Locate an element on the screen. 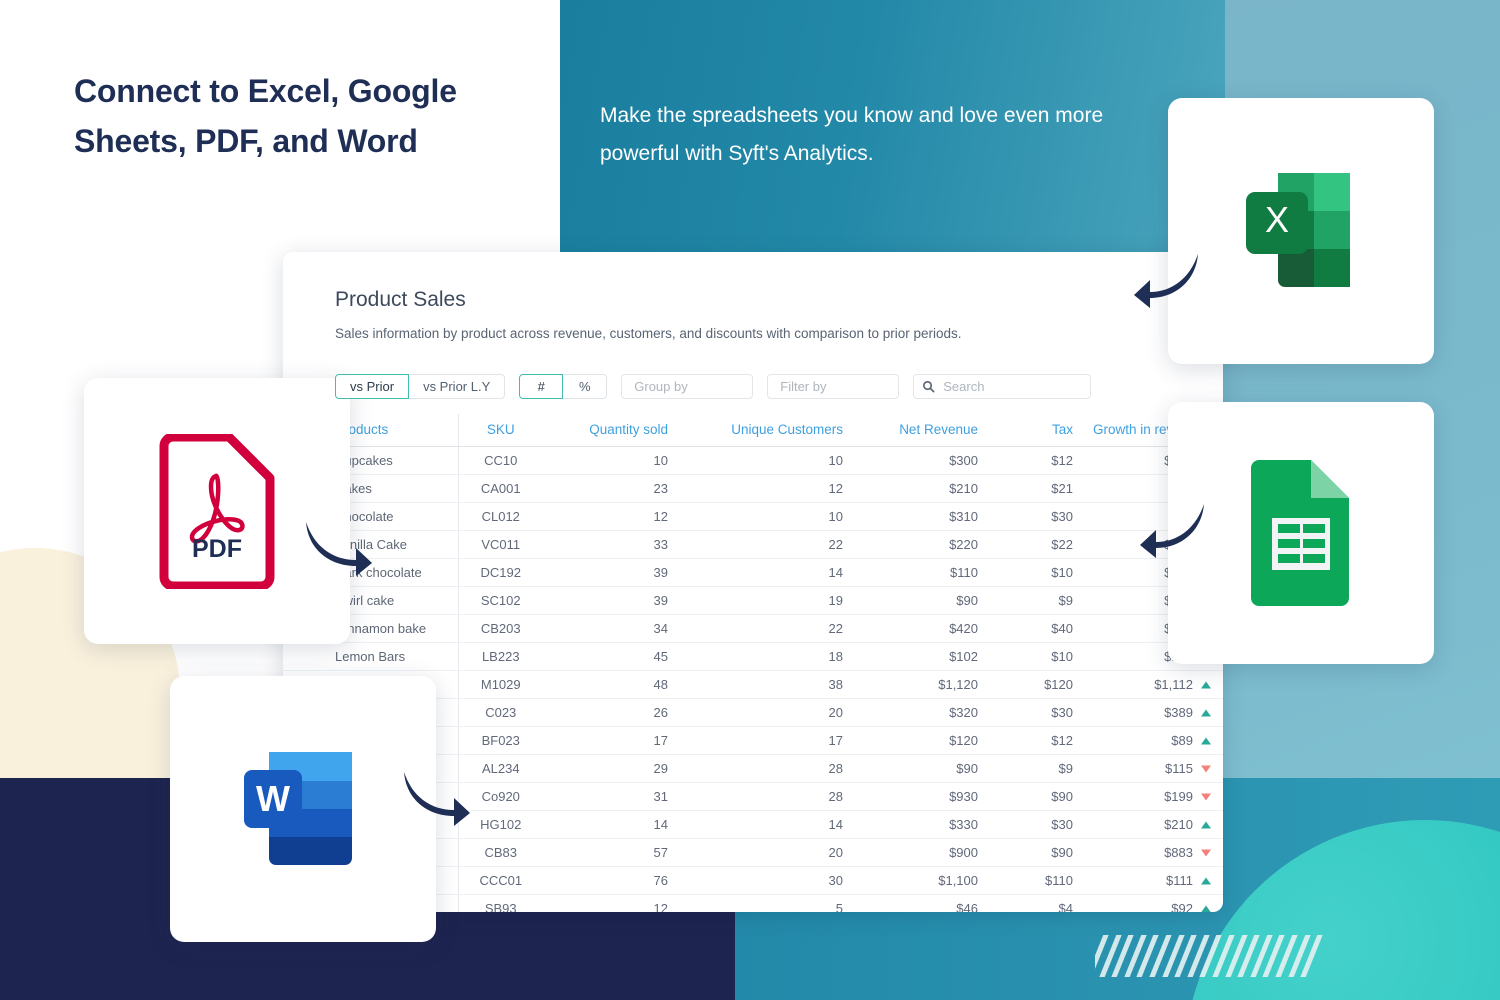  column-header-qty: Quantity sold is located at coordinates (610, 430).